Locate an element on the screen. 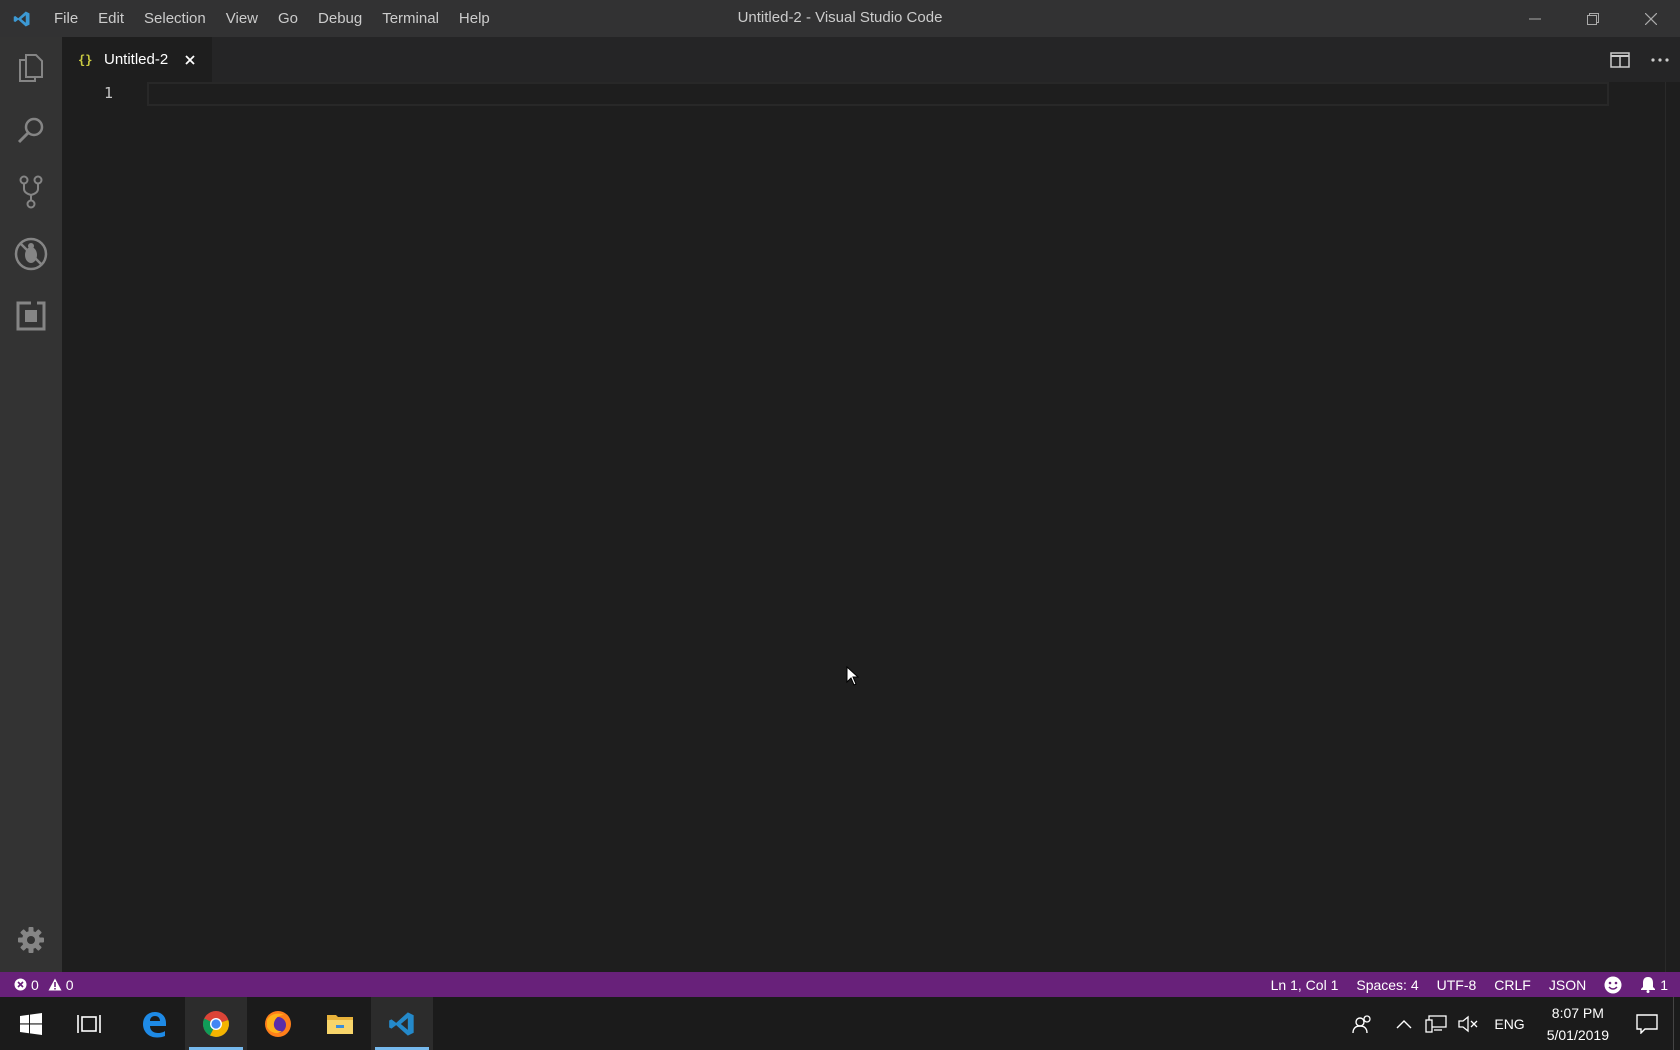 This screenshot has height=1050, width=1680. edge-icon is located at coordinates (154, 1024).